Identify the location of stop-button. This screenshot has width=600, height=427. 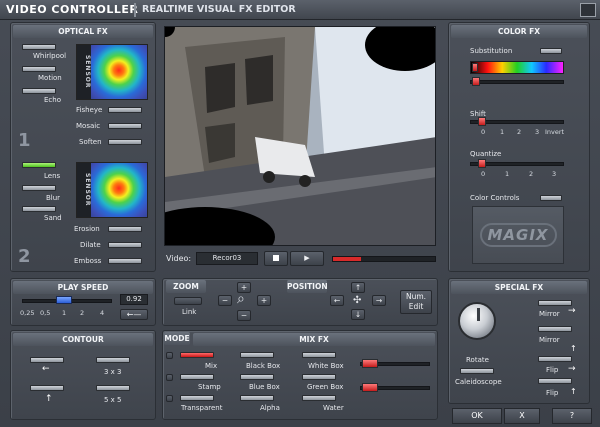
(276, 258).